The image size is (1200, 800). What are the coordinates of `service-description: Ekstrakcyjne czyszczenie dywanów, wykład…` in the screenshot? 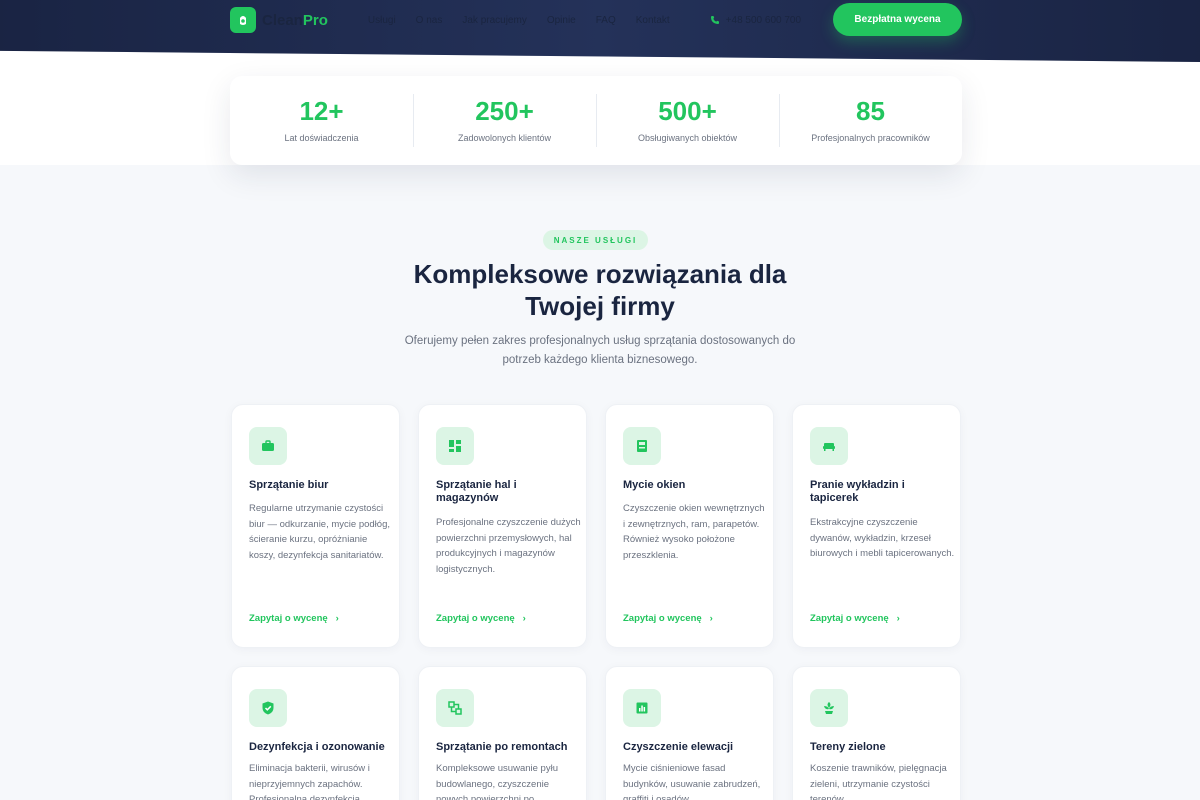 It's located at (882, 538).